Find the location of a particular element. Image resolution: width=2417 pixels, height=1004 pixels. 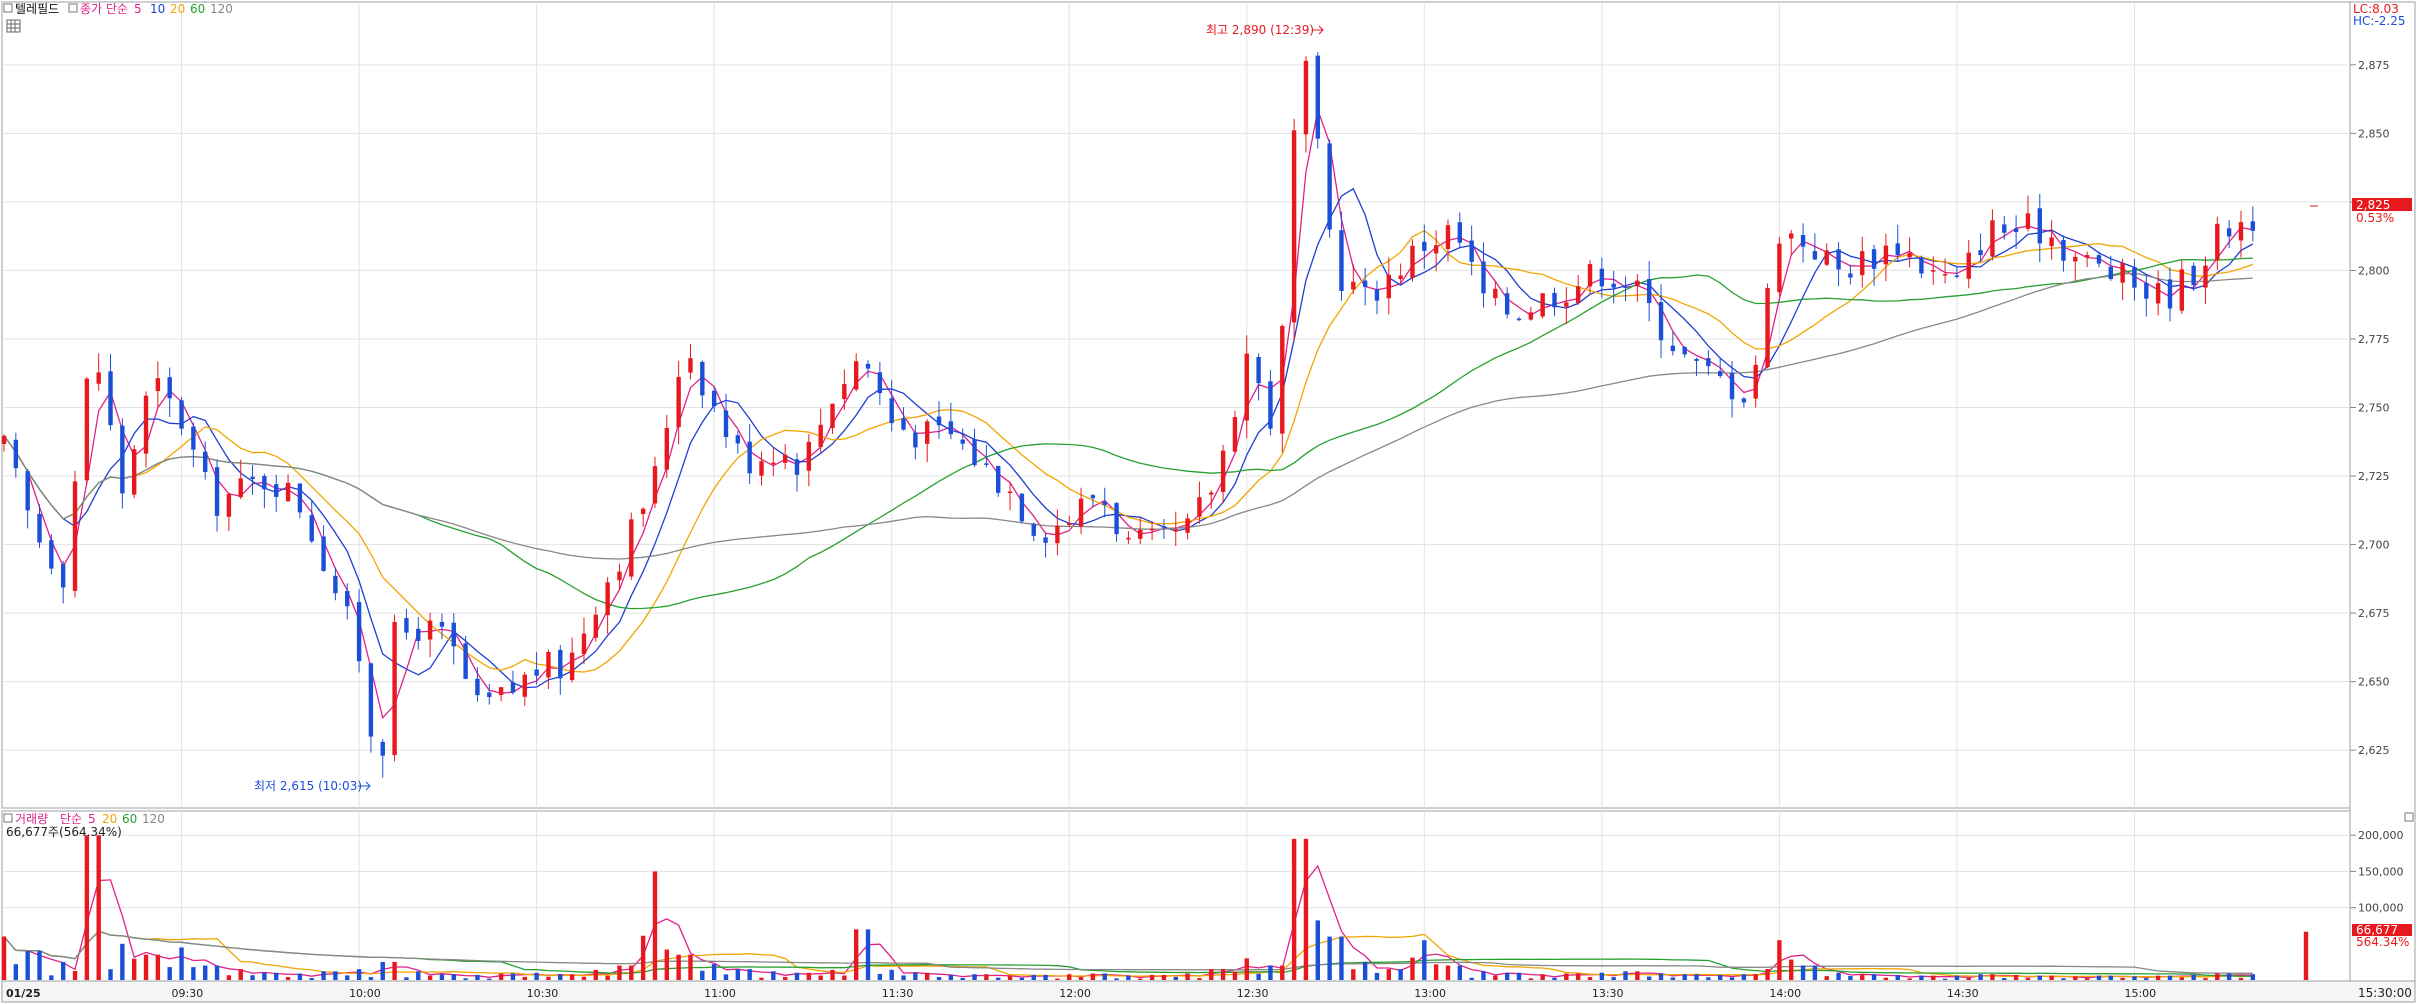

ma60-label: 60 is located at coordinates (197, 9).